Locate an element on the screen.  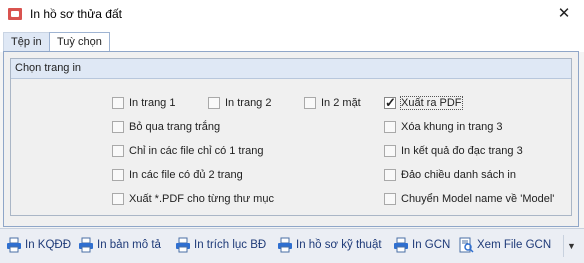
group-header: Chọn trang in is located at coordinates (291, 69).